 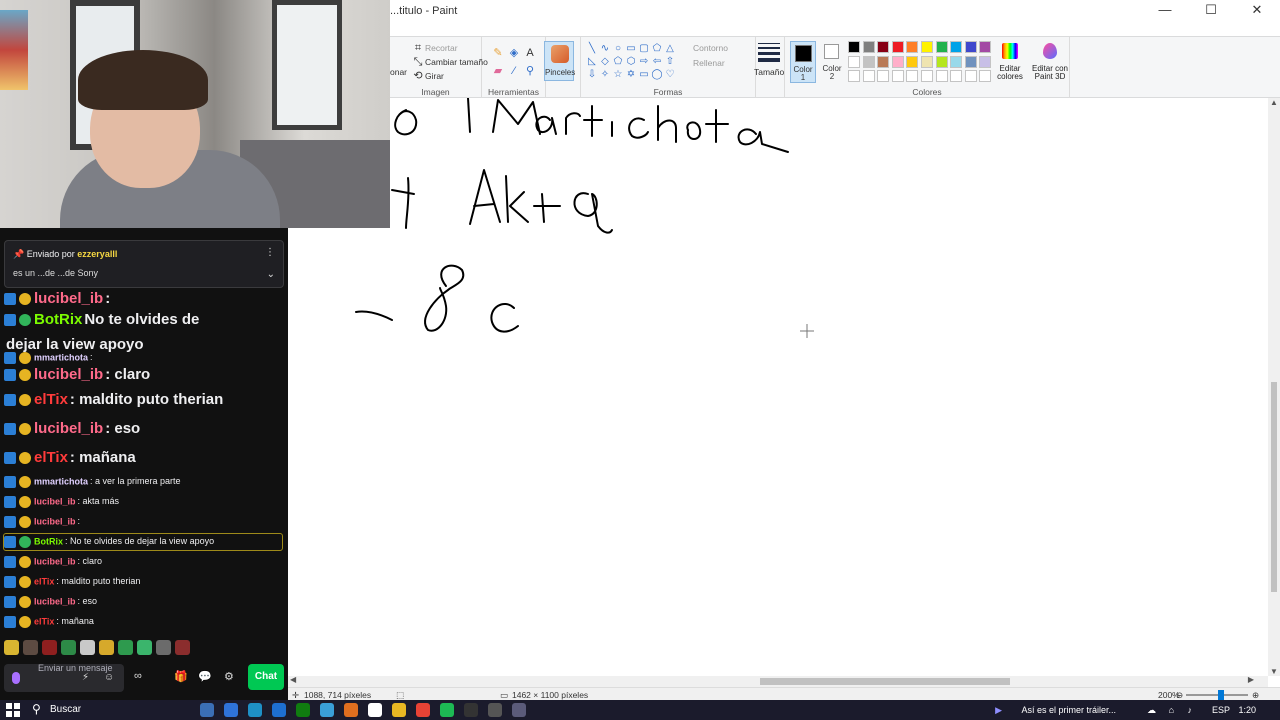 I want to click on size-button, so click(x=769, y=54).